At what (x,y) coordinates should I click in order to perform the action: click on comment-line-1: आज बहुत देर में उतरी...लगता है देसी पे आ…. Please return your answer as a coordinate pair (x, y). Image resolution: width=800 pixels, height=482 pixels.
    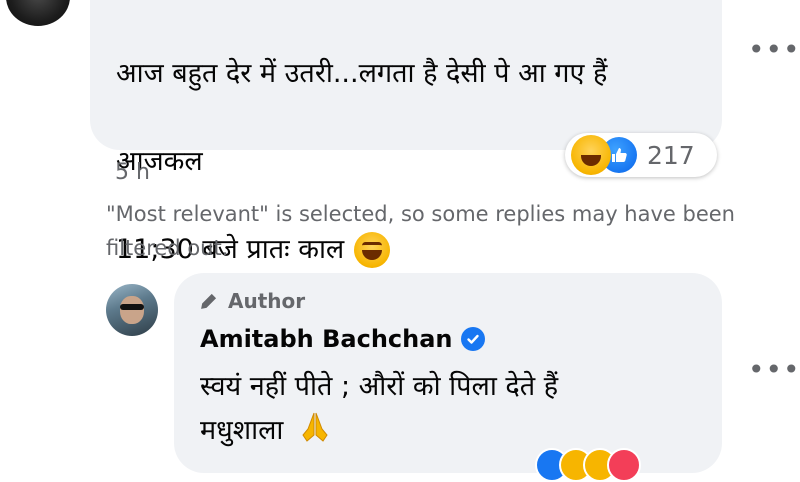
    Looking at the image, I should click on (362, 73).